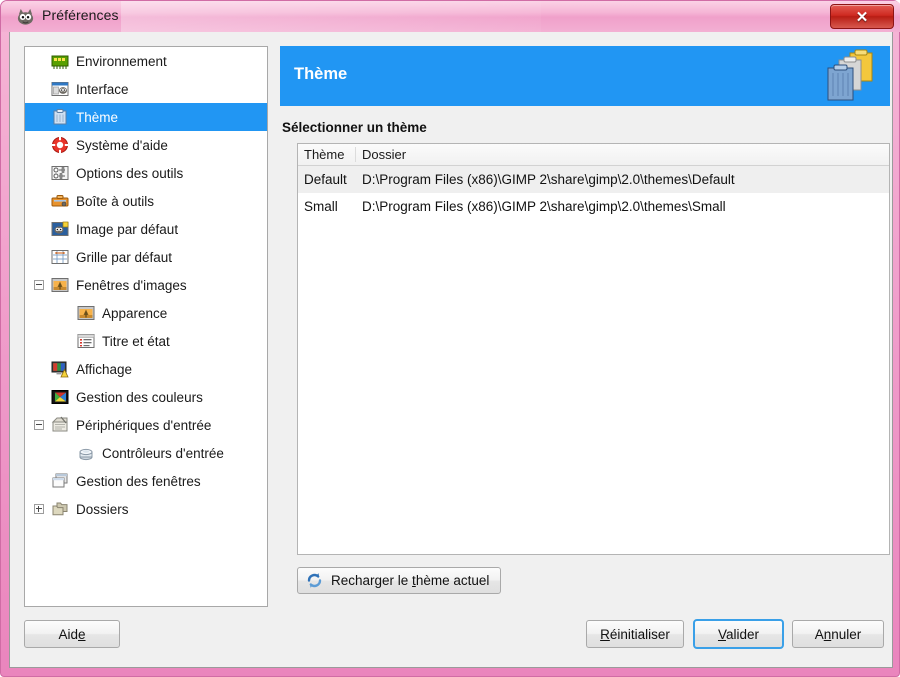 This screenshot has width=900, height=677. I want to click on default-grid-icon, so click(60, 257).